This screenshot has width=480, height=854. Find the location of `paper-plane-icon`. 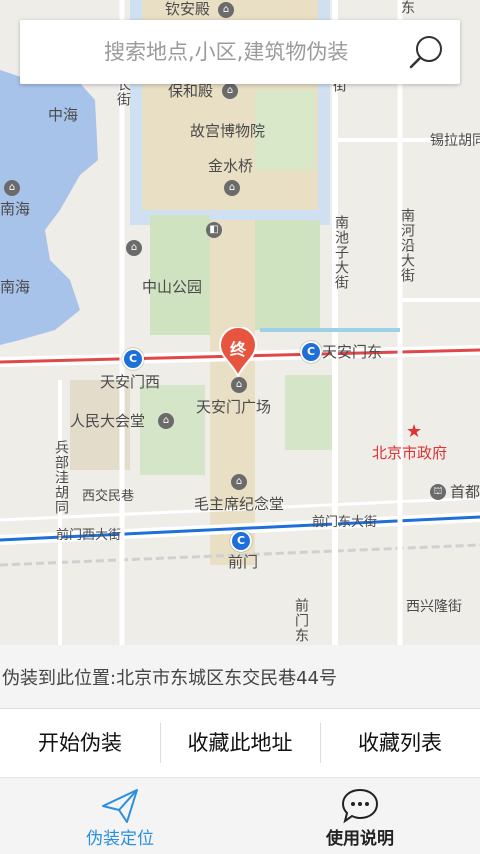

paper-plane-icon is located at coordinates (120, 806).